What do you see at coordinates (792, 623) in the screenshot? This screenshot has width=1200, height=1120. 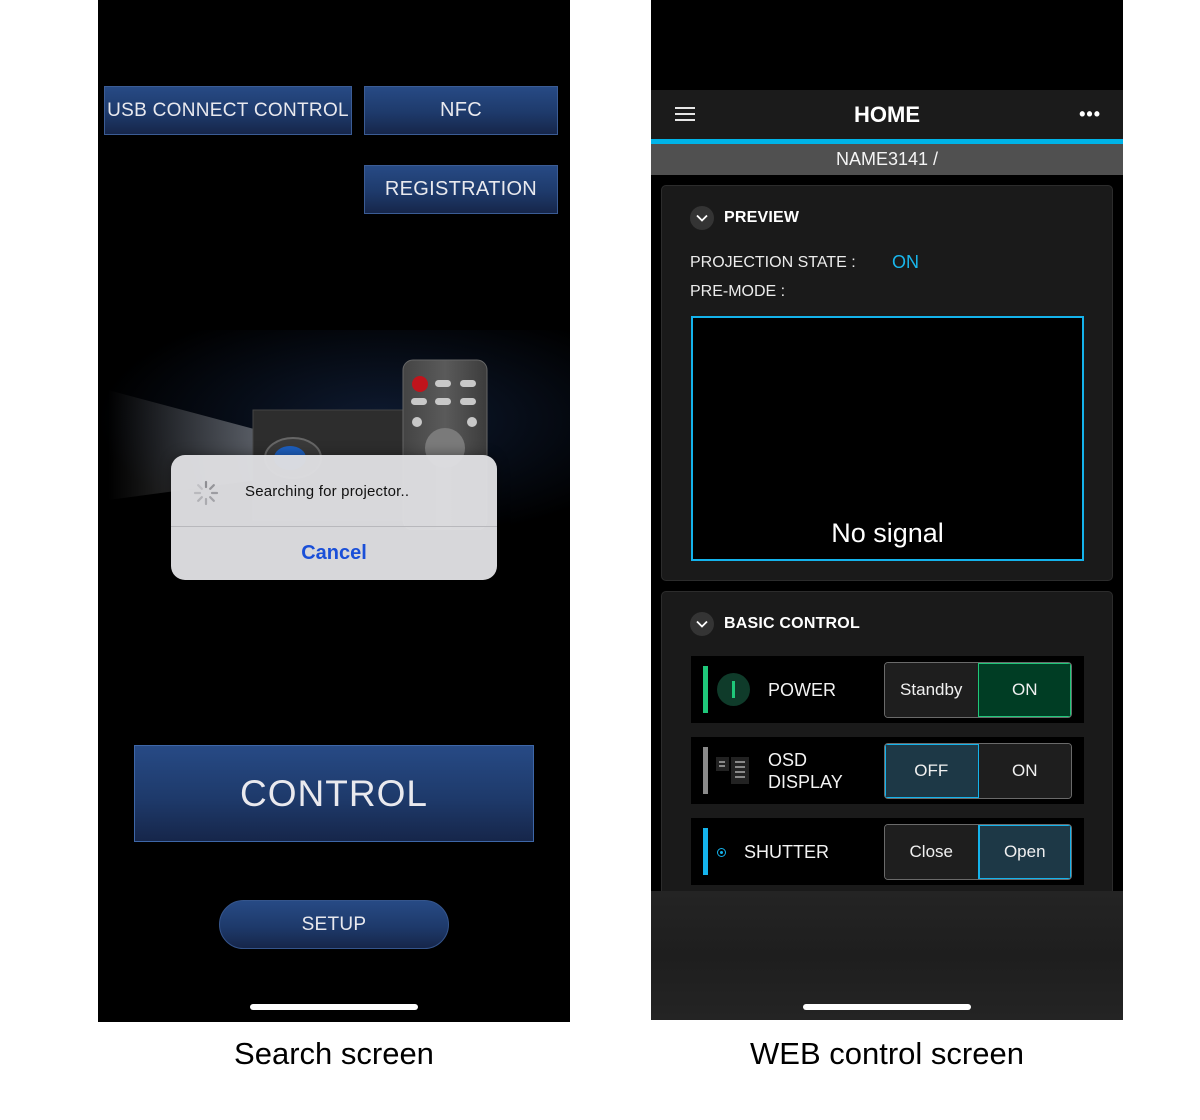 I see `basic-control-title: BASIC CONTROL` at bounding box center [792, 623].